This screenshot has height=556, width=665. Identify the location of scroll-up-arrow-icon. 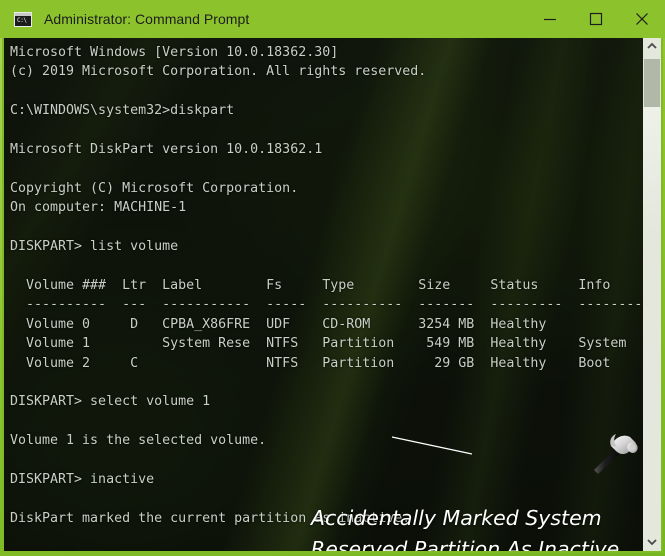
(652, 46).